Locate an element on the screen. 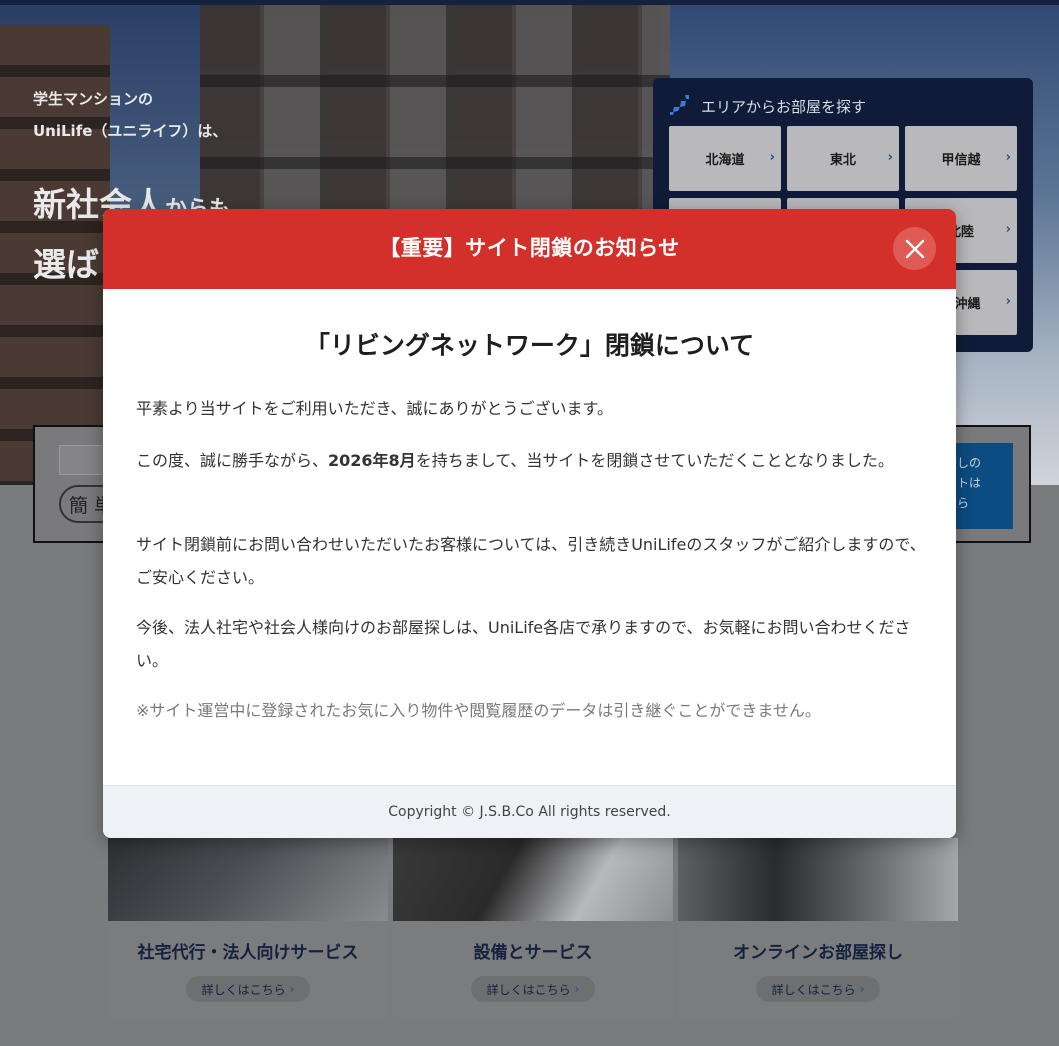  modal-close-button is located at coordinates (914, 248).